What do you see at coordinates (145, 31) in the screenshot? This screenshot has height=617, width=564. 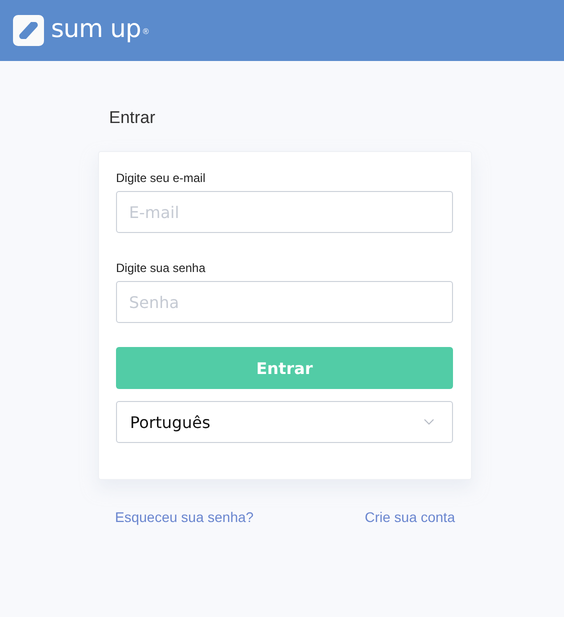 I see `registered-mark: ®` at bounding box center [145, 31].